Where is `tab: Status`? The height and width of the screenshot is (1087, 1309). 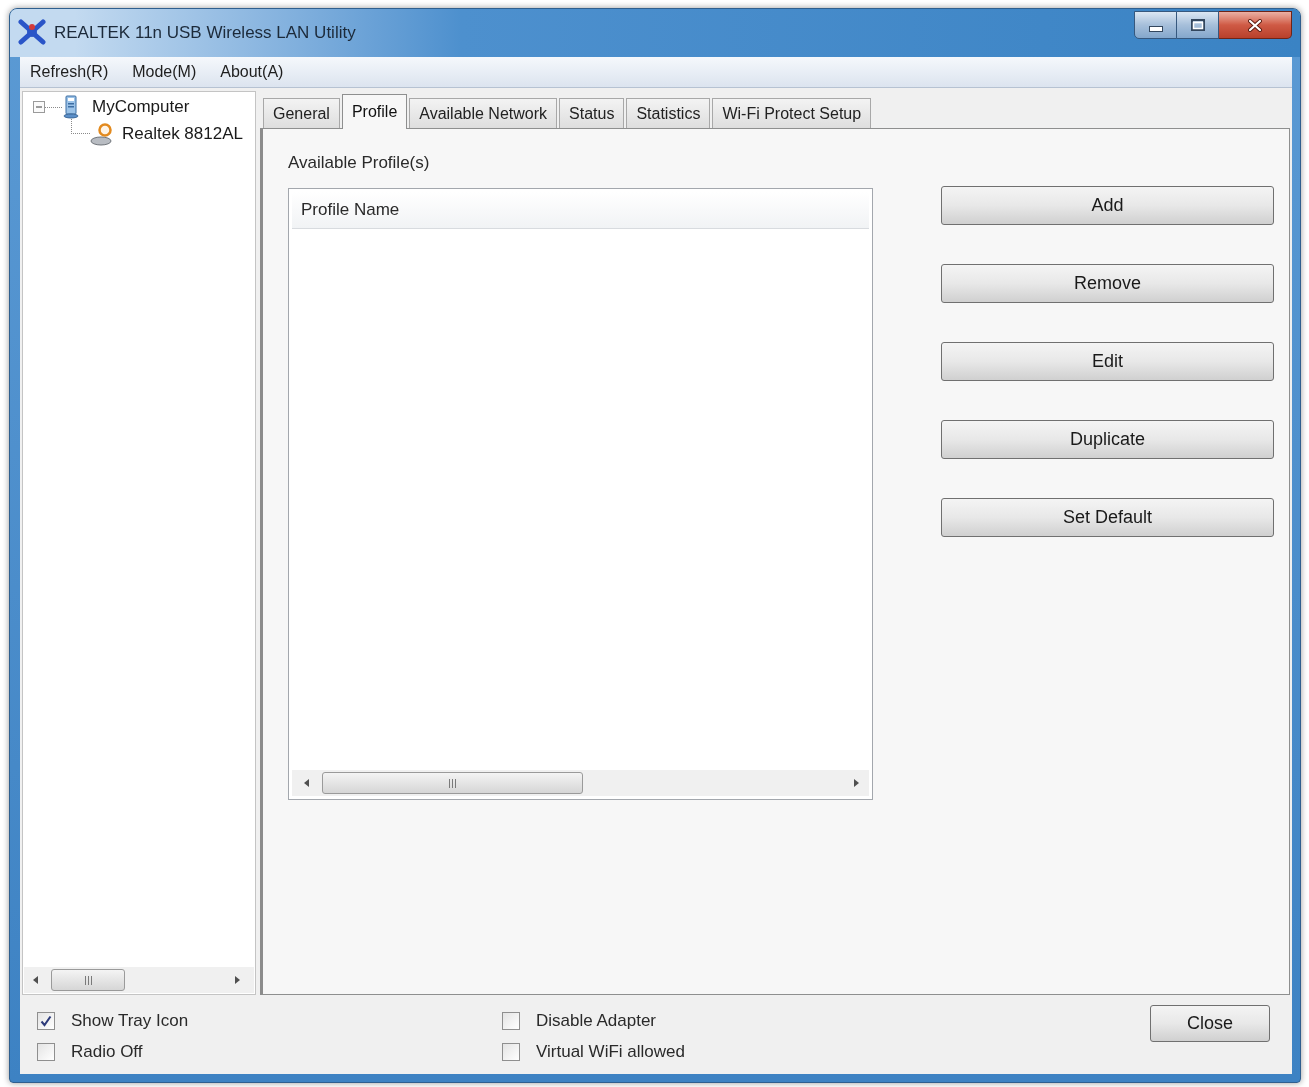
tab: Status is located at coordinates (592, 113).